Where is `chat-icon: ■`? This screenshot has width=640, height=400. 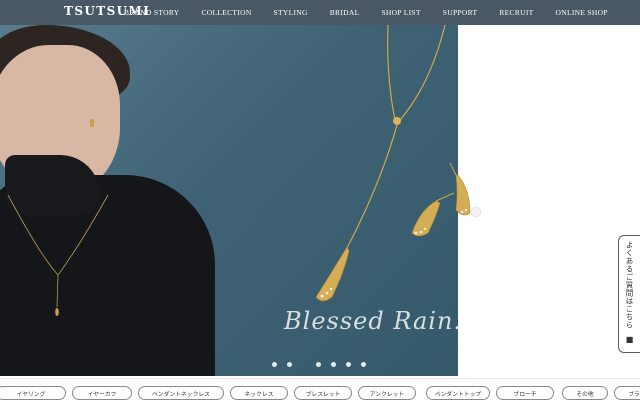
chat-icon: ■ is located at coordinates (629, 339).